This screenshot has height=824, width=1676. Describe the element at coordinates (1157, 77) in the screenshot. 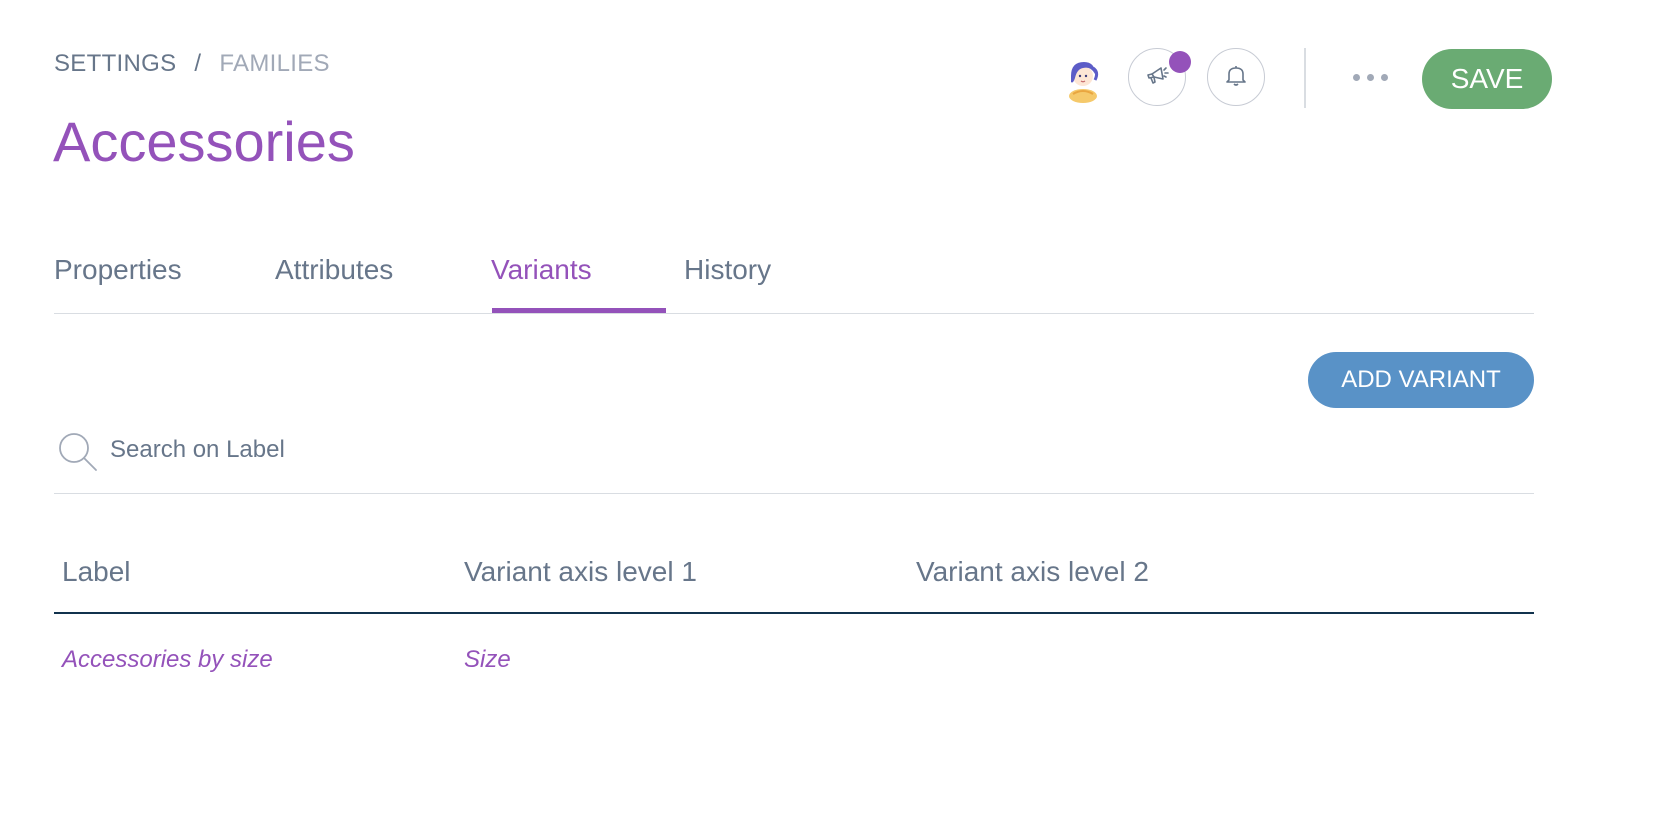

I see `megaphone-icon` at that location.